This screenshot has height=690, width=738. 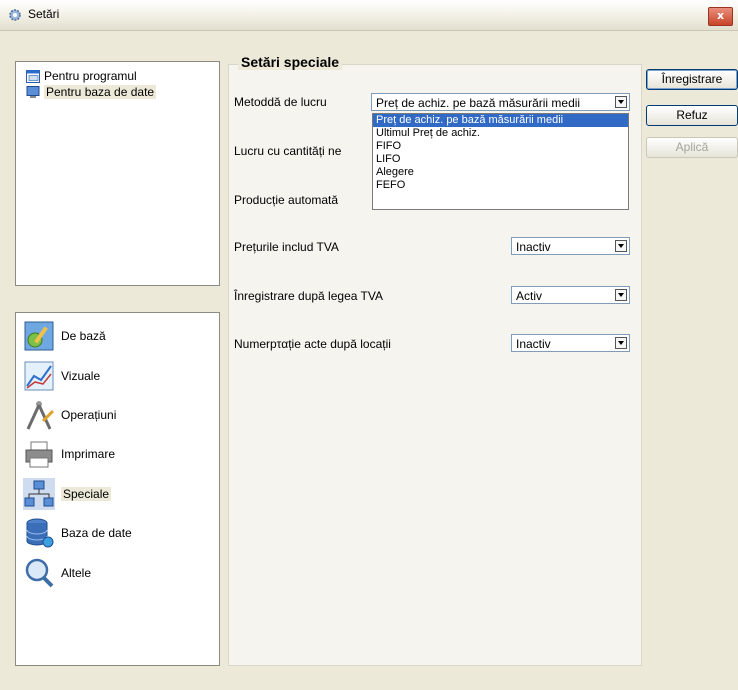 I want to click on close-button: x, so click(x=720, y=16).